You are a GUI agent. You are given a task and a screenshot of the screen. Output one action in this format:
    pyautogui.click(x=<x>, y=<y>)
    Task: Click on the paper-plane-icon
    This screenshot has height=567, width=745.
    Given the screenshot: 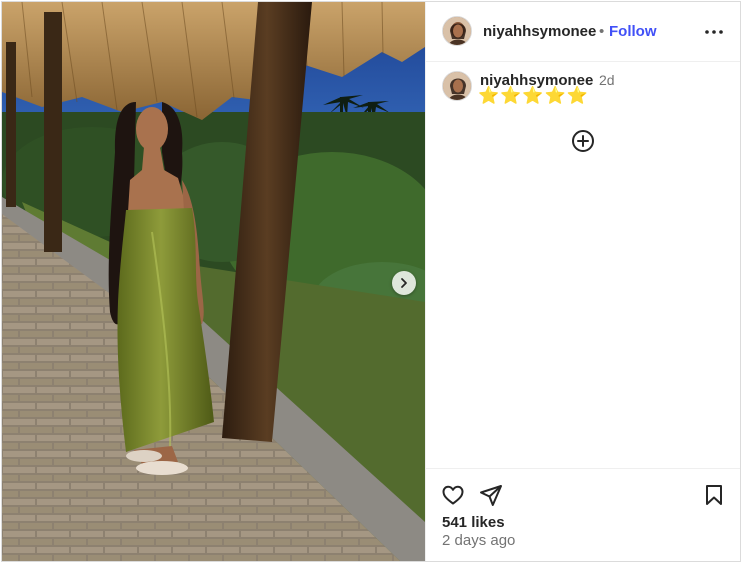 What is the action you would take?
    pyautogui.click(x=491, y=495)
    